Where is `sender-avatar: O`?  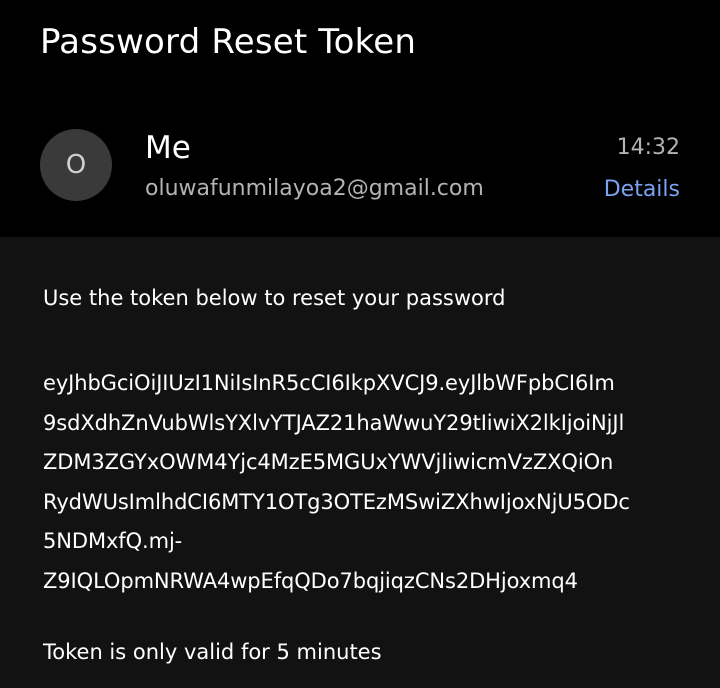
sender-avatar: O is located at coordinates (76, 165).